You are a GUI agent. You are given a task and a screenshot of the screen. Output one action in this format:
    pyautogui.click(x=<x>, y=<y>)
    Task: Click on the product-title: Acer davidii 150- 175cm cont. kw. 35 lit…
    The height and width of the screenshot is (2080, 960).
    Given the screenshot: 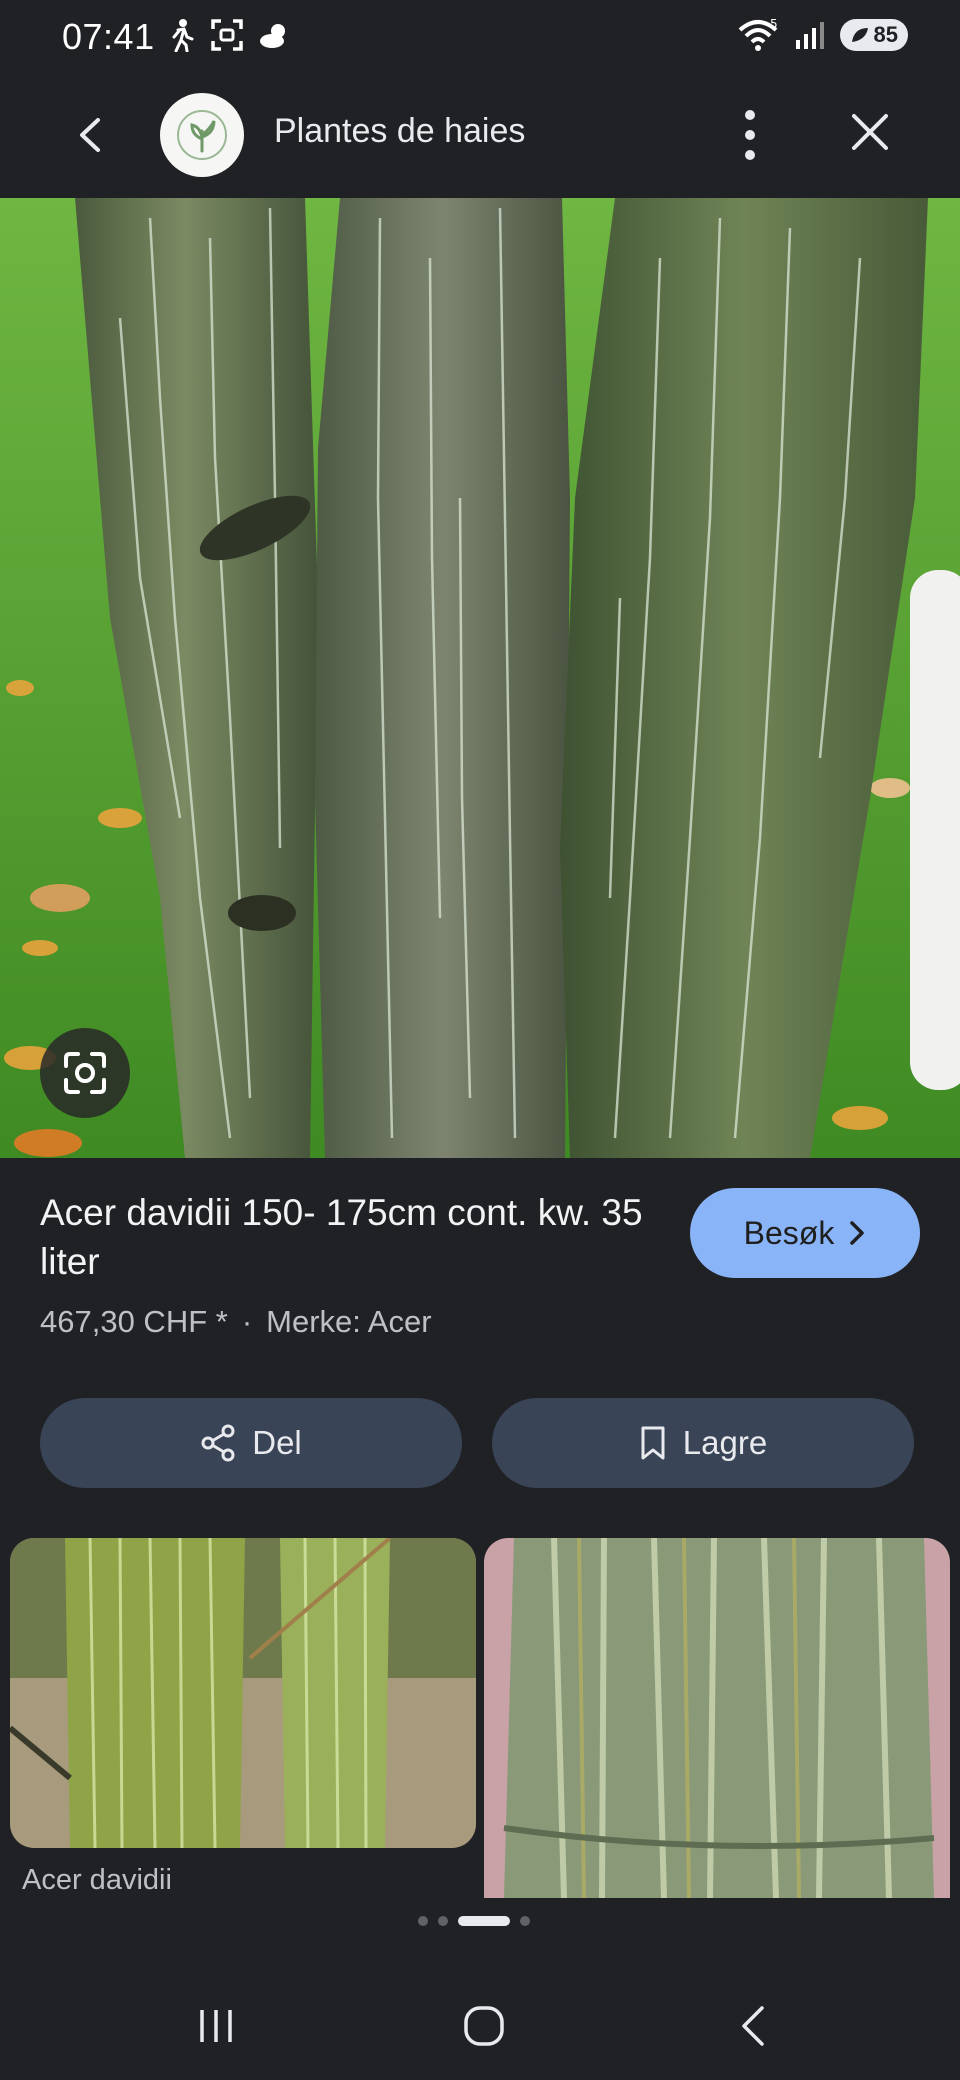 What is the action you would take?
    pyautogui.click(x=341, y=1237)
    